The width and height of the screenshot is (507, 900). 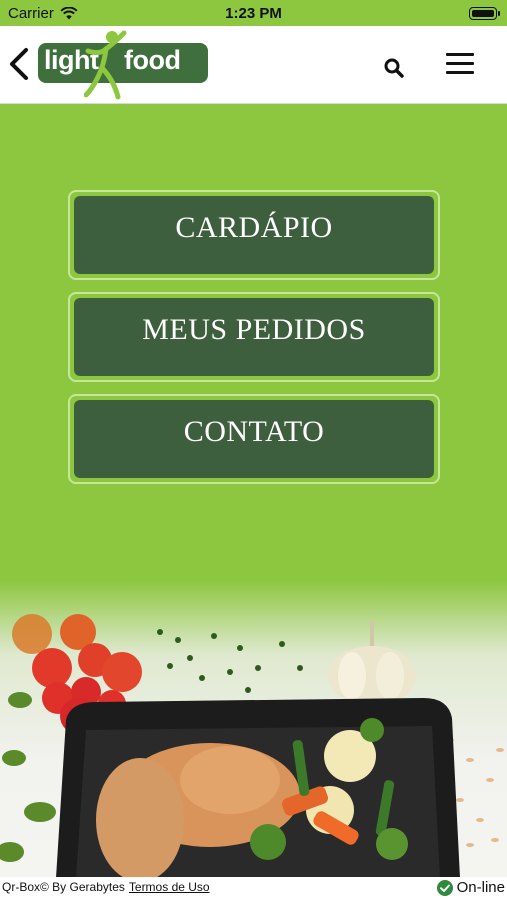 I want to click on credit-text: Qr-Box© By Gerabytes, so click(x=63, y=887).